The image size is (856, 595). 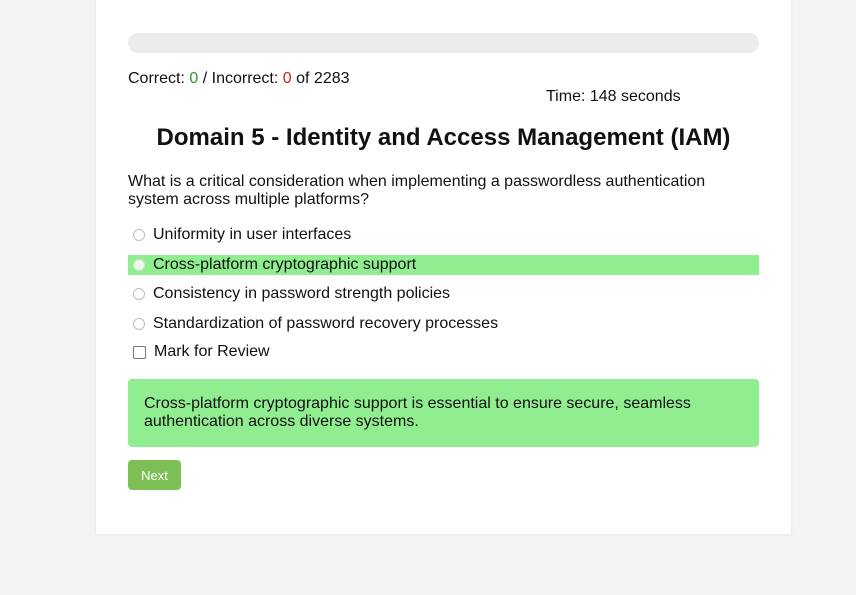 What do you see at coordinates (194, 78) in the screenshot?
I see `correct-count: 0` at bounding box center [194, 78].